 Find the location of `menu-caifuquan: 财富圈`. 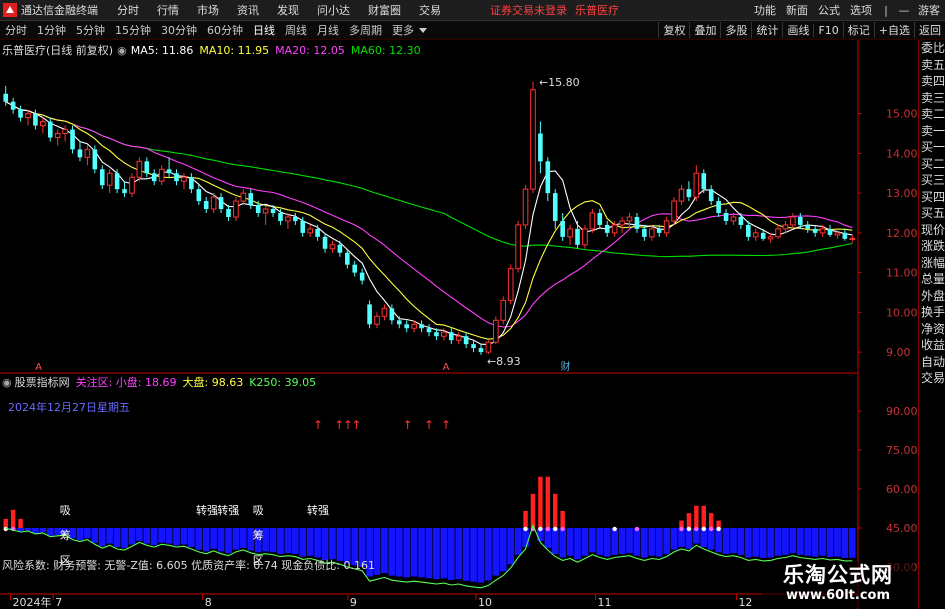

menu-caifuquan: 财富圈 is located at coordinates (384, 10).